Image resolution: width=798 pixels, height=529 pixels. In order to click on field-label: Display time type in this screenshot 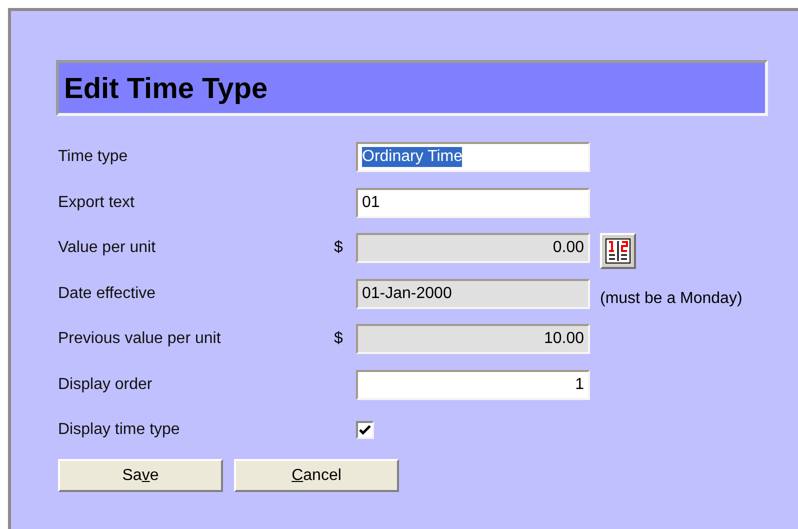, I will do `click(119, 430)`.